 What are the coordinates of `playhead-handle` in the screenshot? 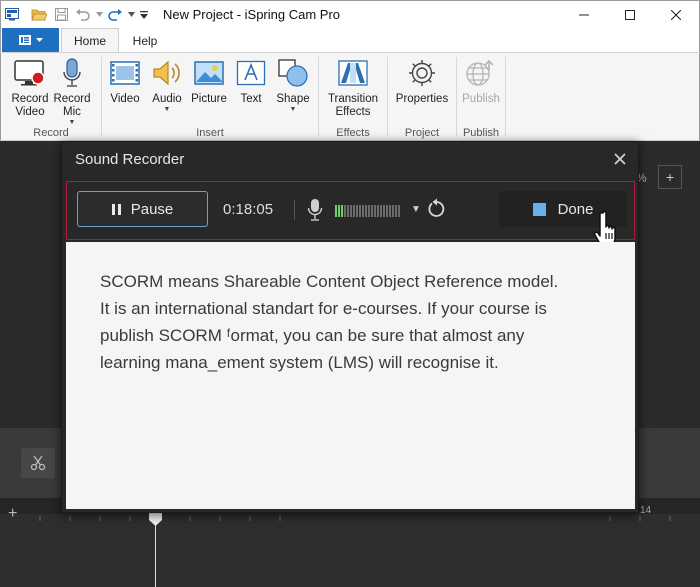 It's located at (155, 519).